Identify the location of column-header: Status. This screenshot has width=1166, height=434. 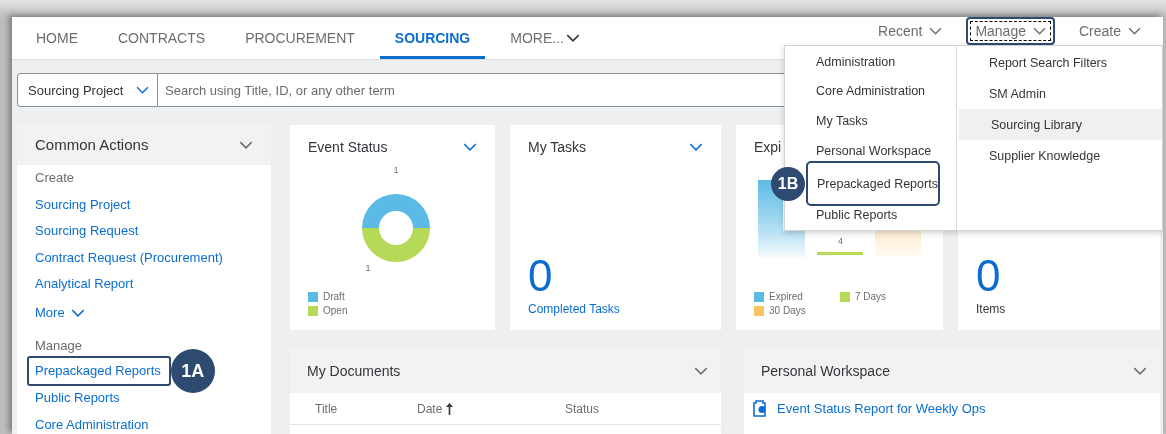
(625, 408).